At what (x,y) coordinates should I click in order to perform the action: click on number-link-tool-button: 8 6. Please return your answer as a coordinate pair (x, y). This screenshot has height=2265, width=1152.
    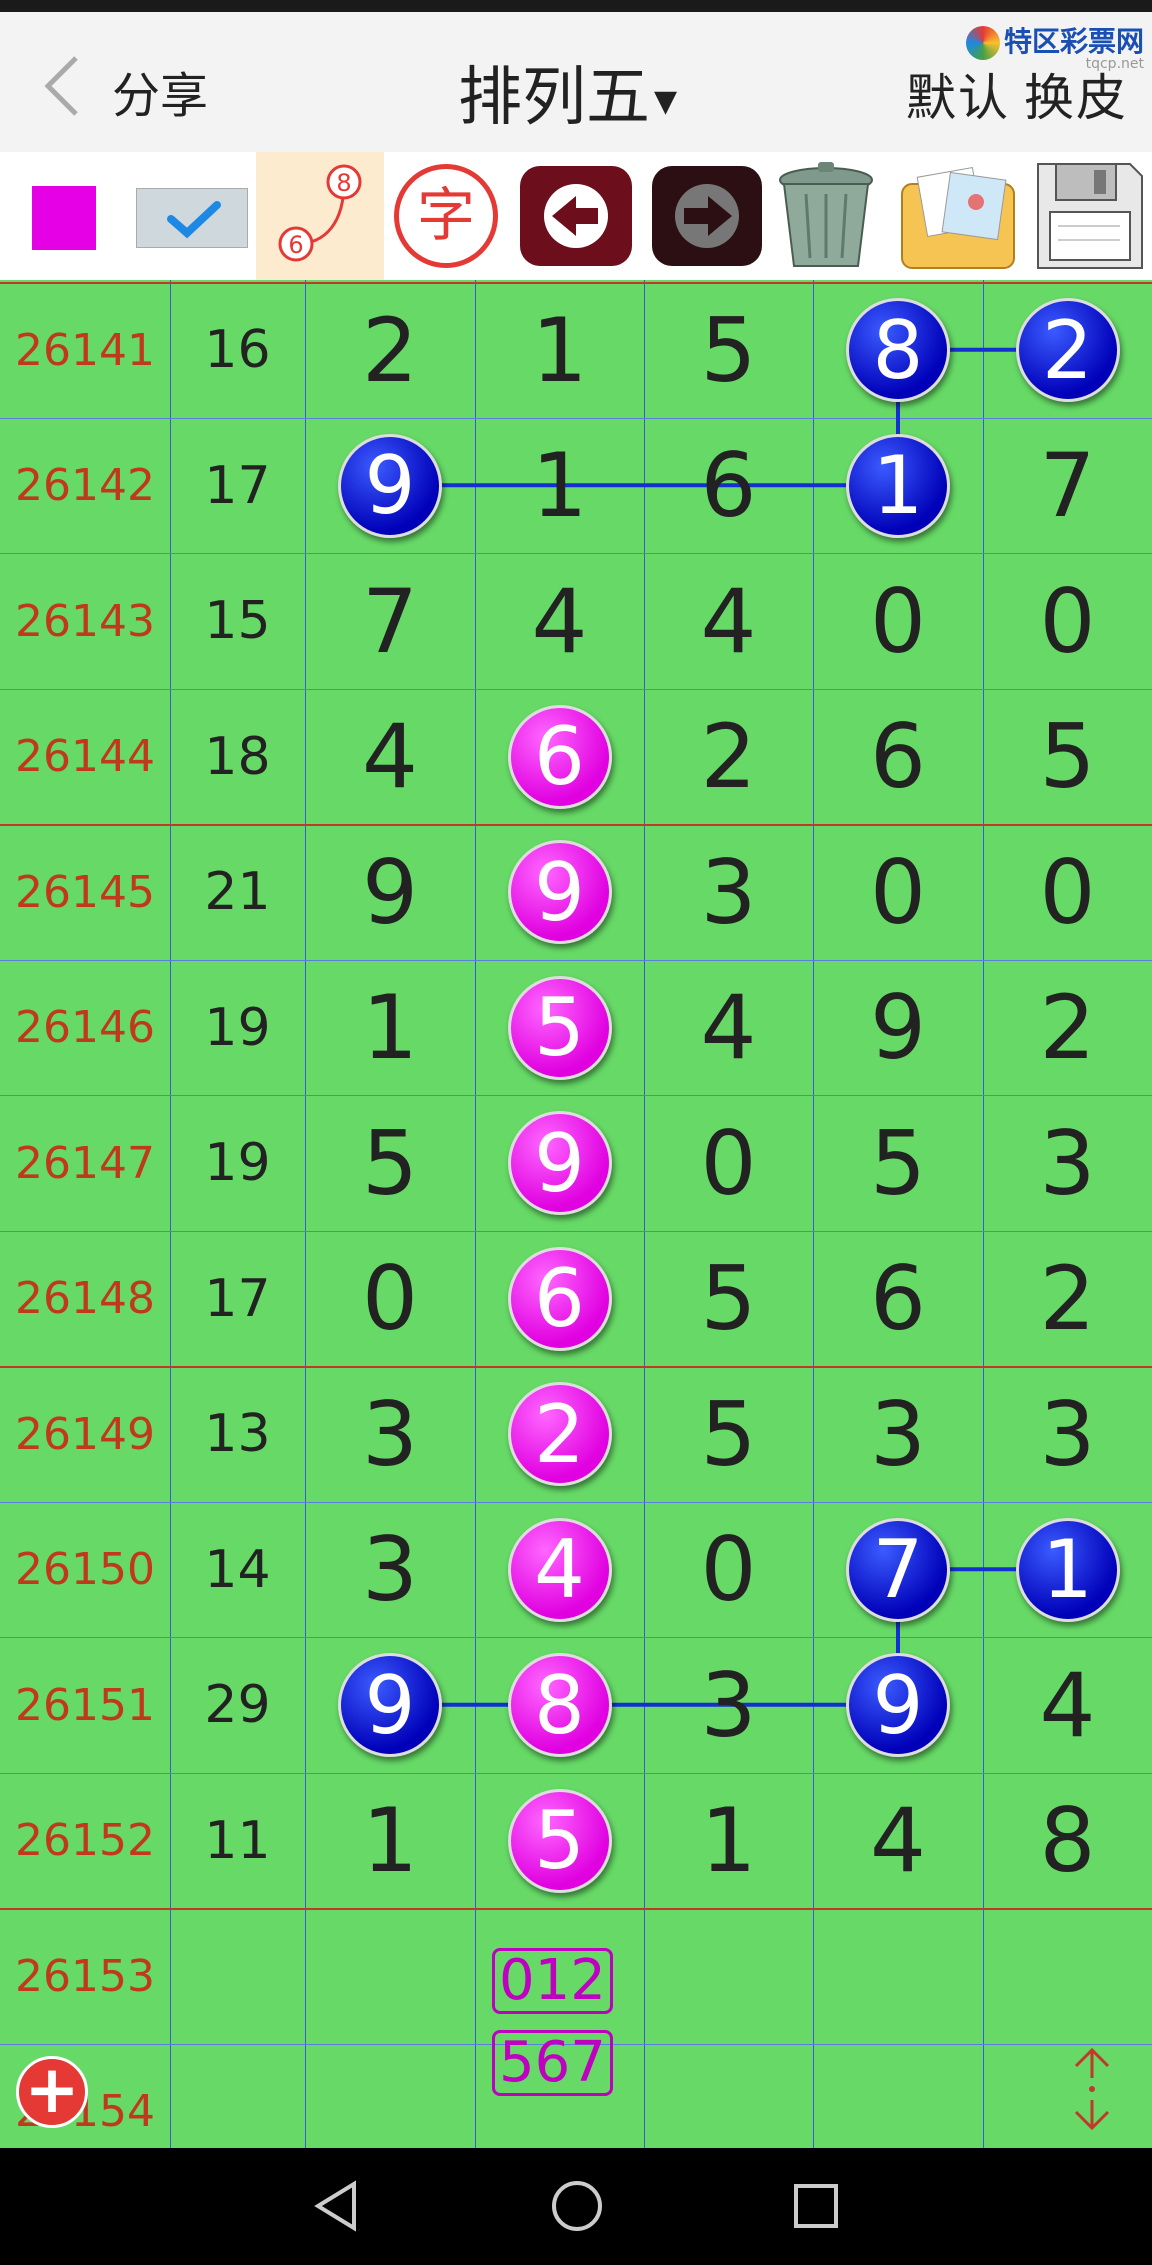
    Looking at the image, I should click on (320, 216).